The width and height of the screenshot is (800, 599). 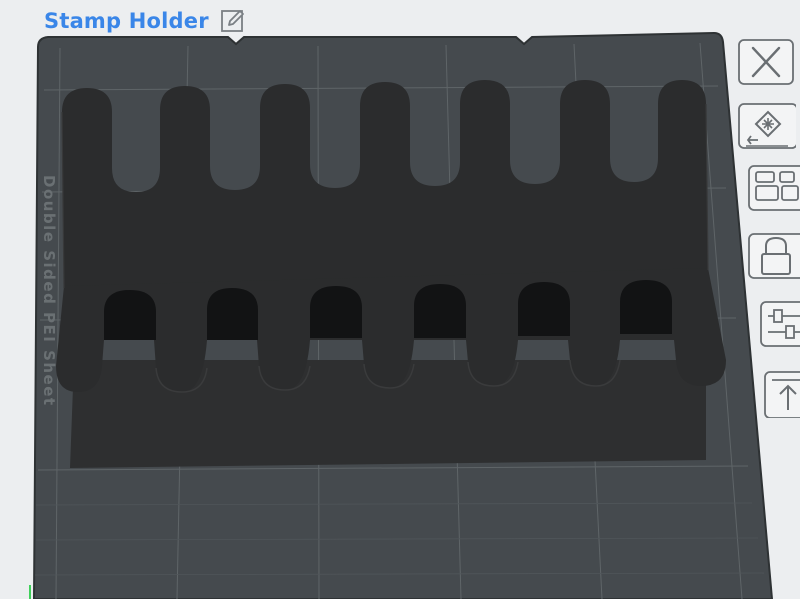 I want to click on place-face-icon, so click(x=767, y=126).